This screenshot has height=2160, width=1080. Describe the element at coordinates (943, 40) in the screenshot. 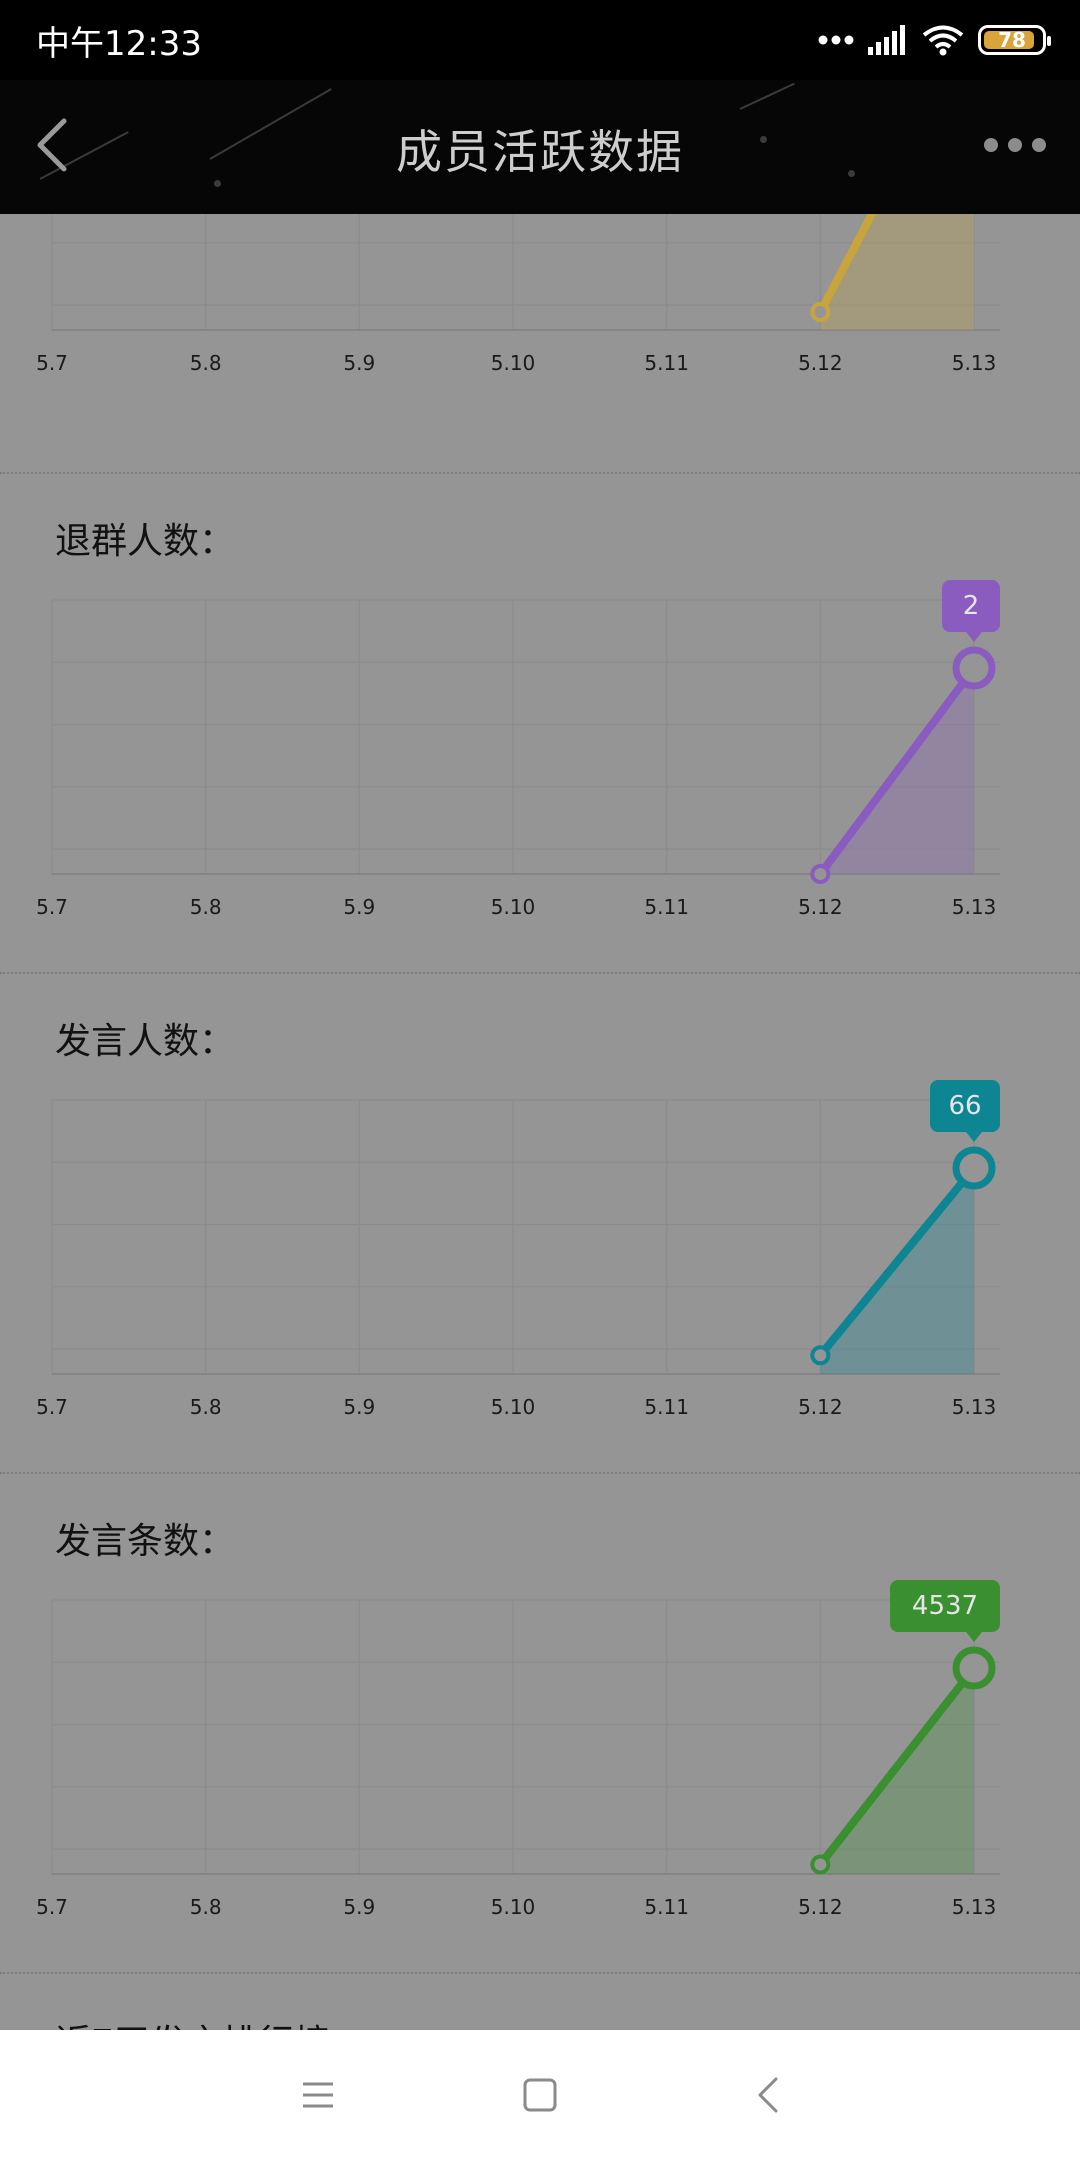

I see `wifi-icon` at that location.